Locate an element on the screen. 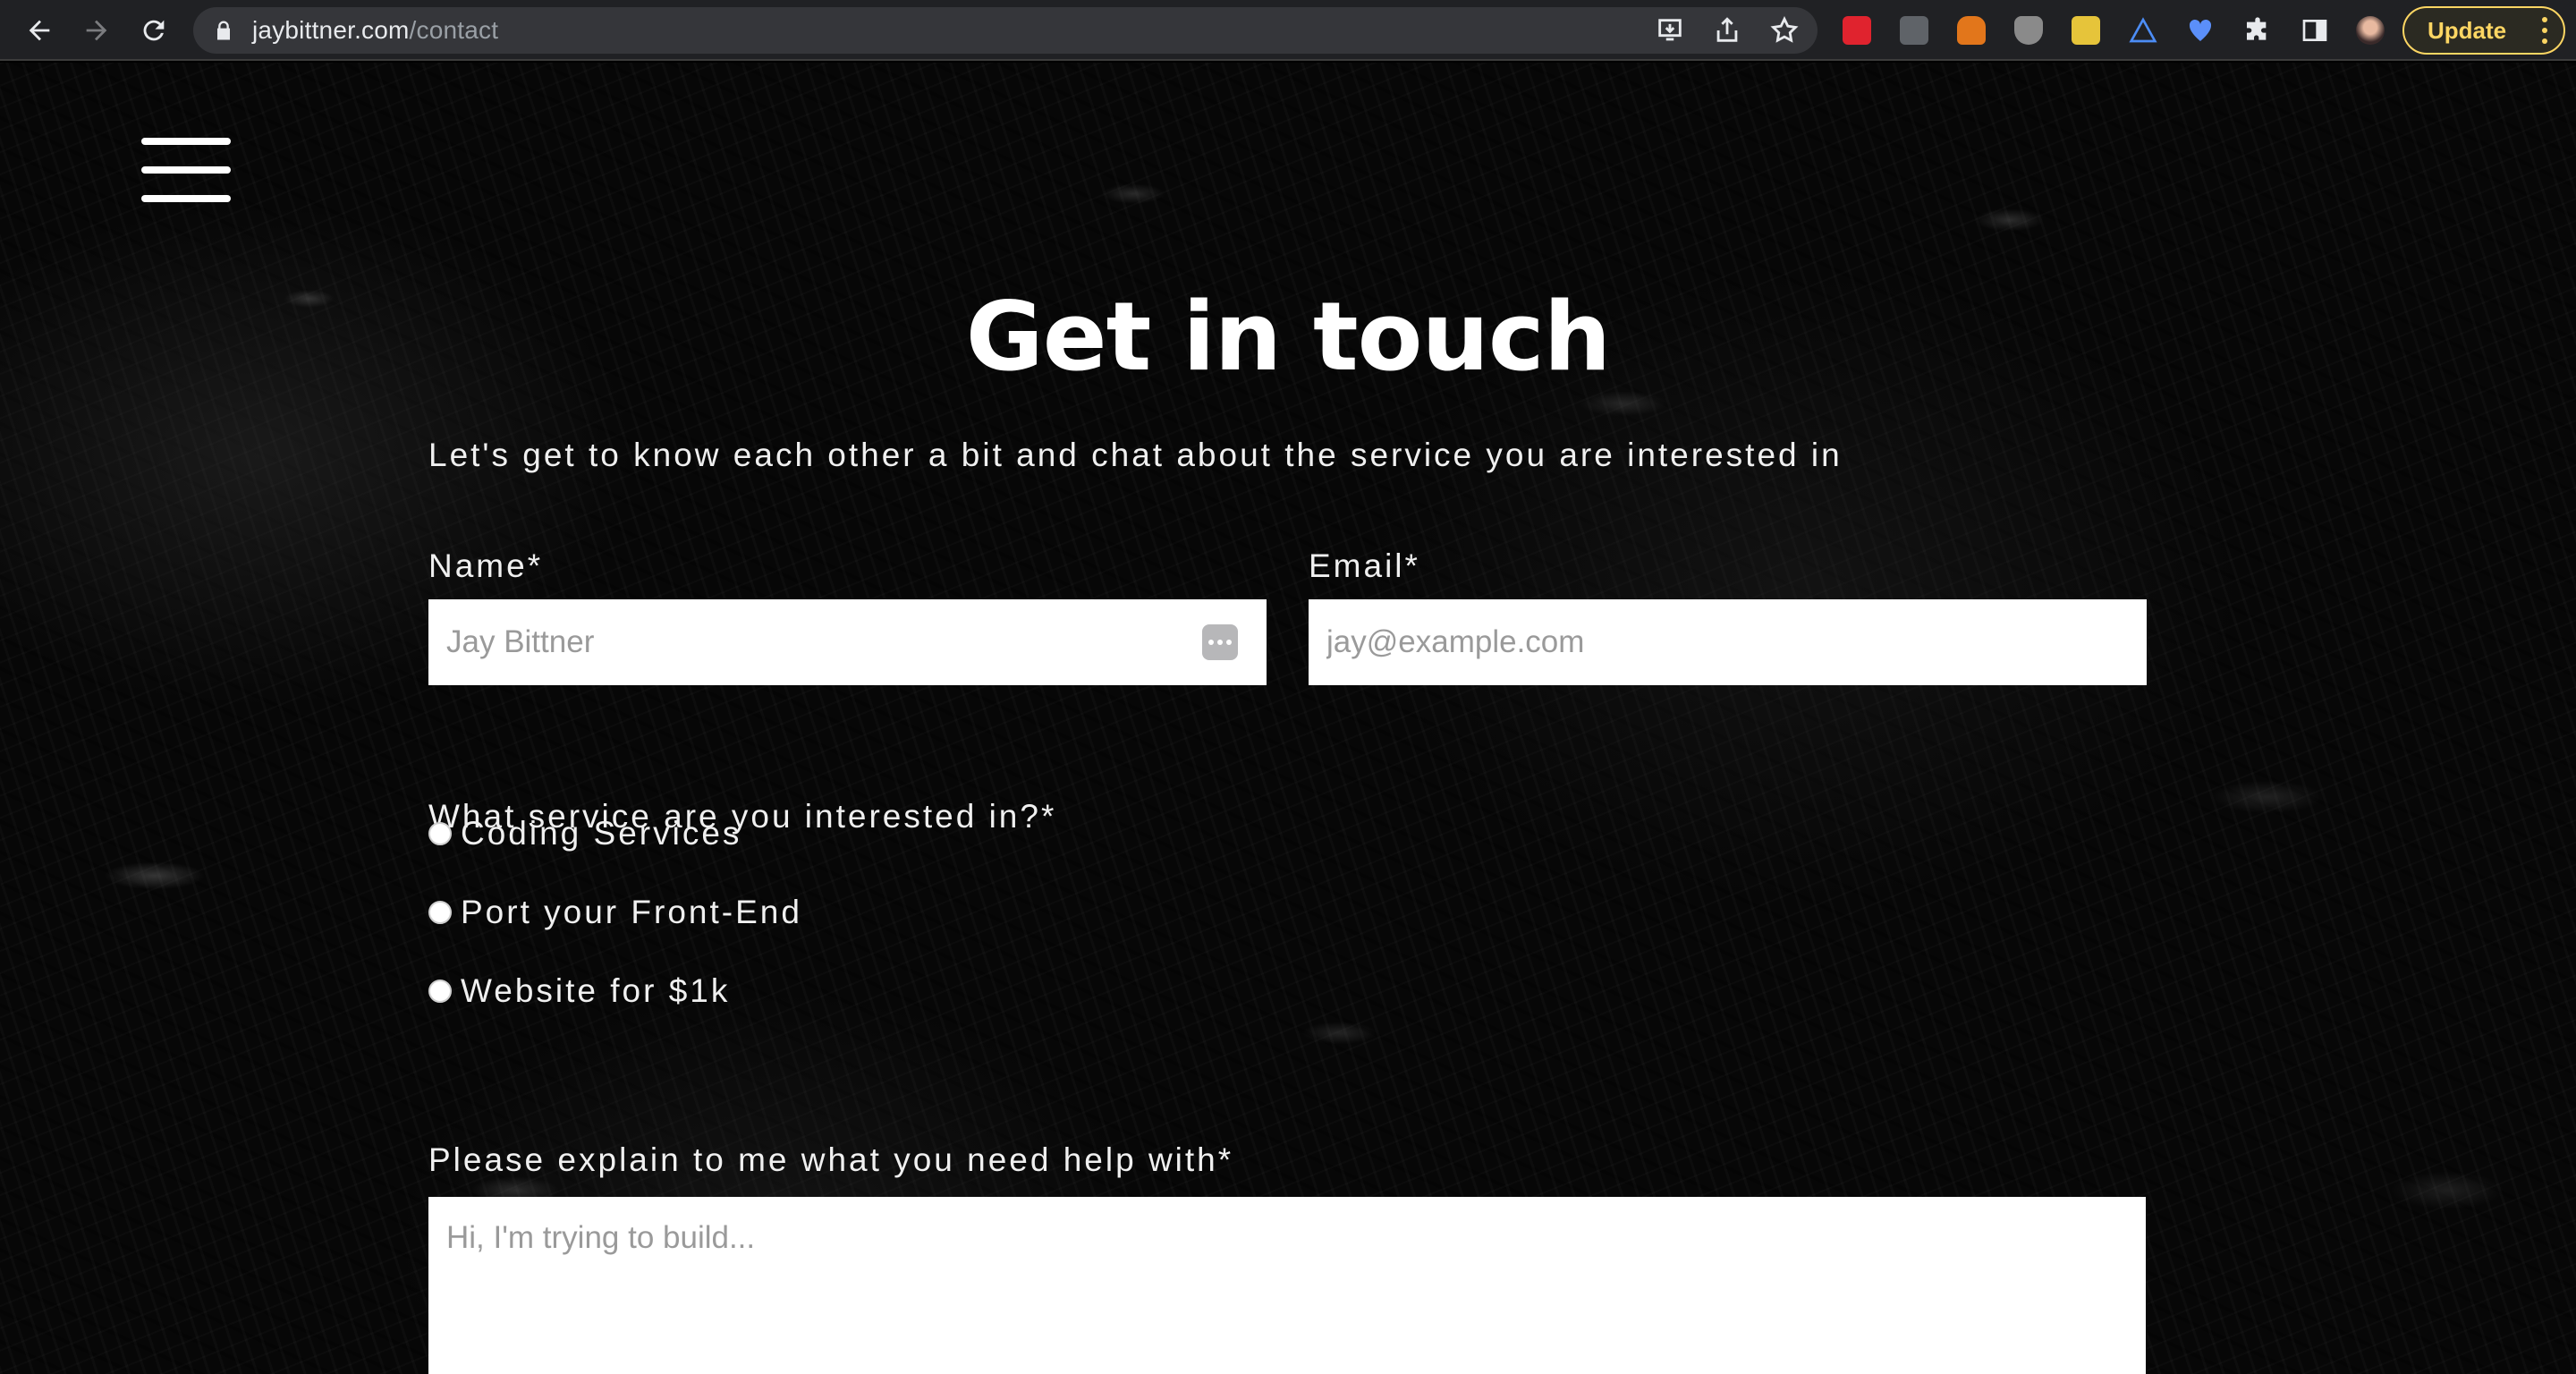 This screenshot has width=2576, height=1374. puzzle-icon is located at coordinates (2257, 30).